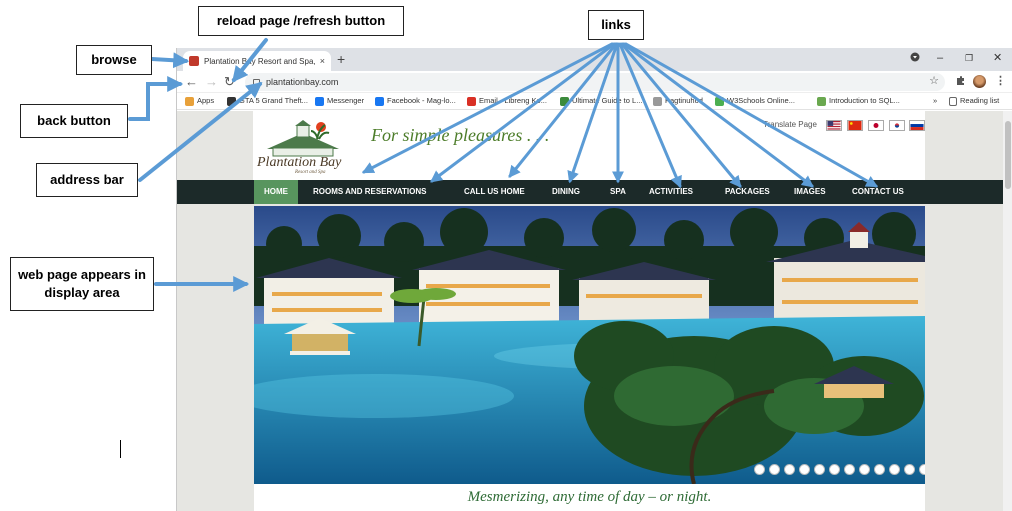 This screenshot has height=511, width=1012. Describe the element at coordinates (191, 82) in the screenshot. I see `back-button: ←` at that location.